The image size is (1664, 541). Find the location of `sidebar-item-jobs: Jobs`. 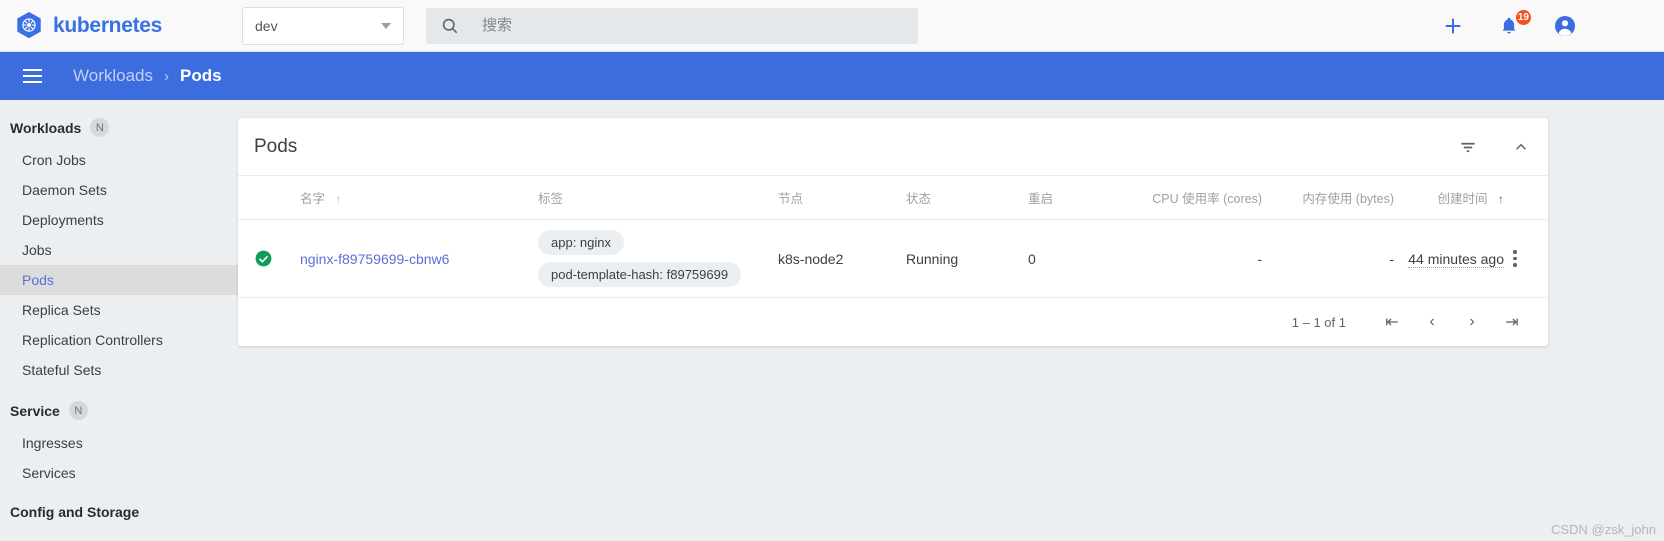

sidebar-item-jobs: Jobs is located at coordinates (119, 250).